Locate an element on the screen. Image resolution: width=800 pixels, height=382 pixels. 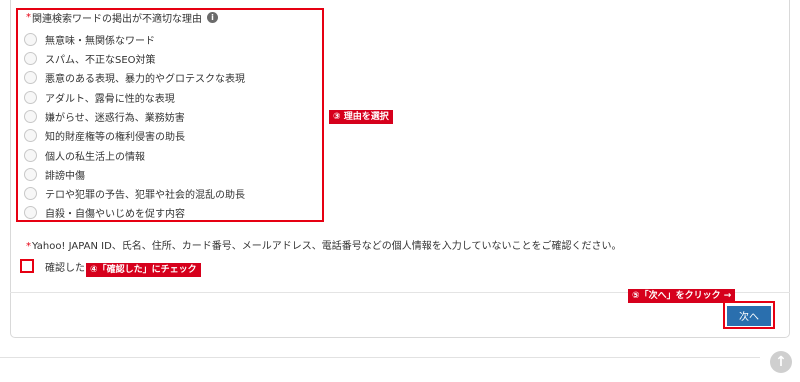
info-icon: i is located at coordinates (212, 17).